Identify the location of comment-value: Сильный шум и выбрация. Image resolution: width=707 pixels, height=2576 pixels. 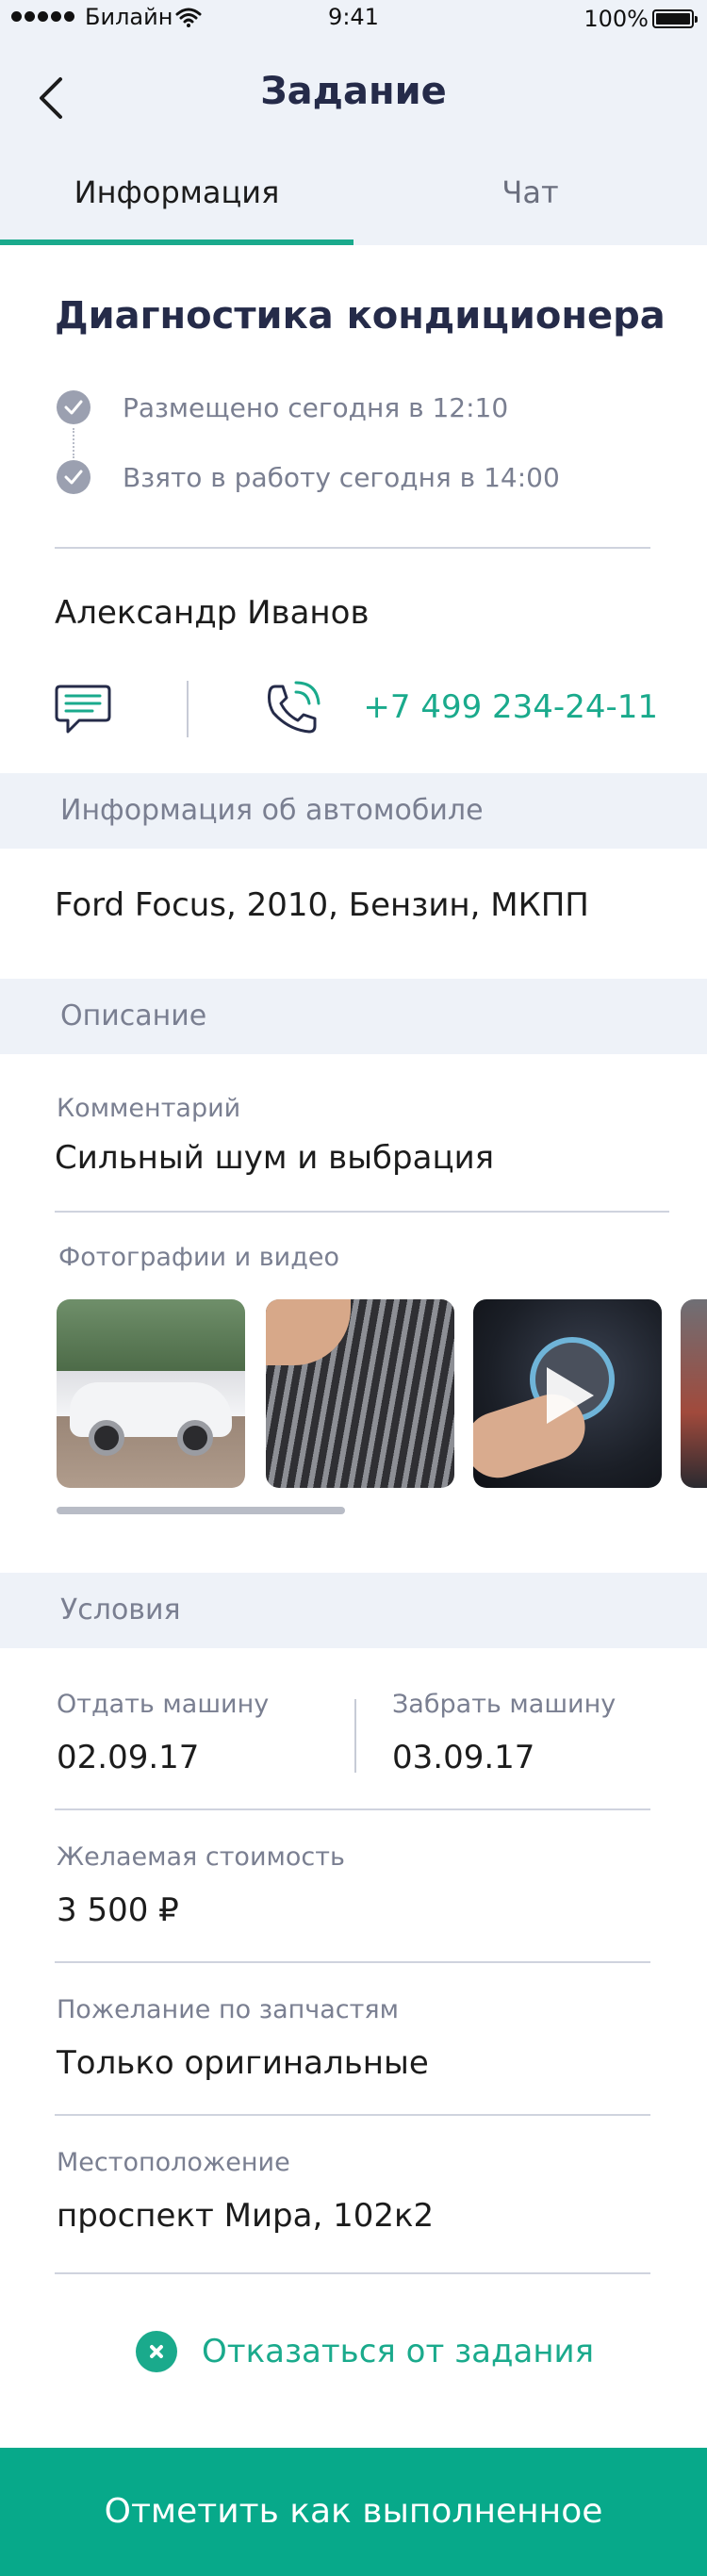
(275, 1158).